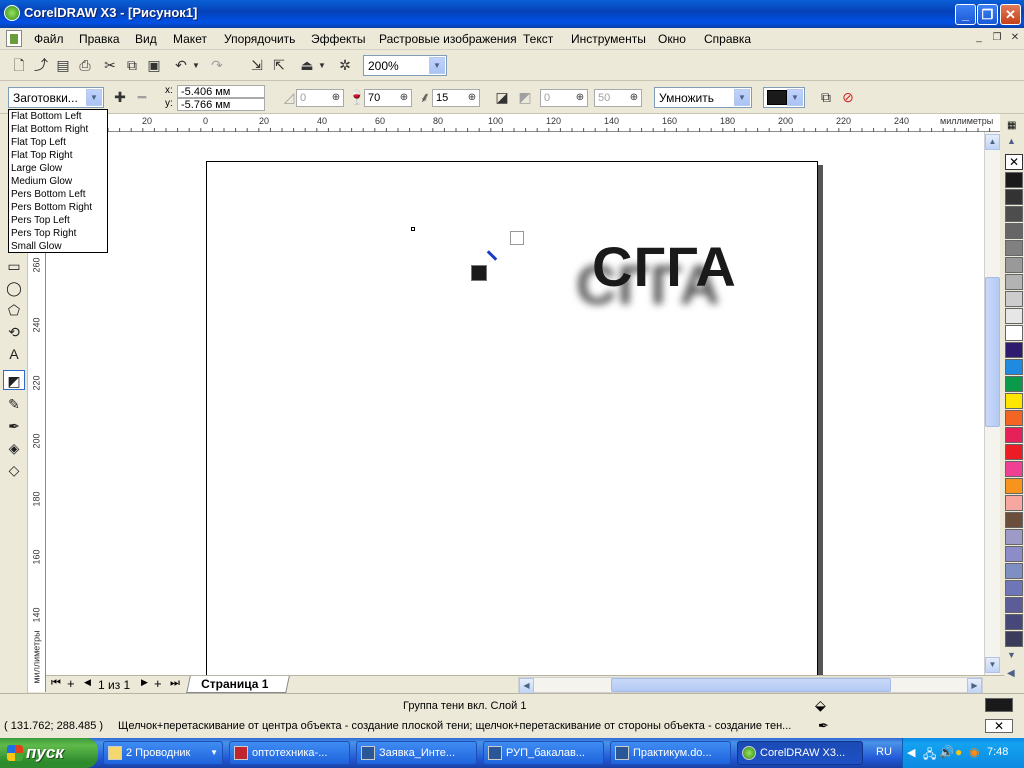  Describe the element at coordinates (1011, 141) in the screenshot. I see `palette-scroll-up-icon: ▲` at that location.